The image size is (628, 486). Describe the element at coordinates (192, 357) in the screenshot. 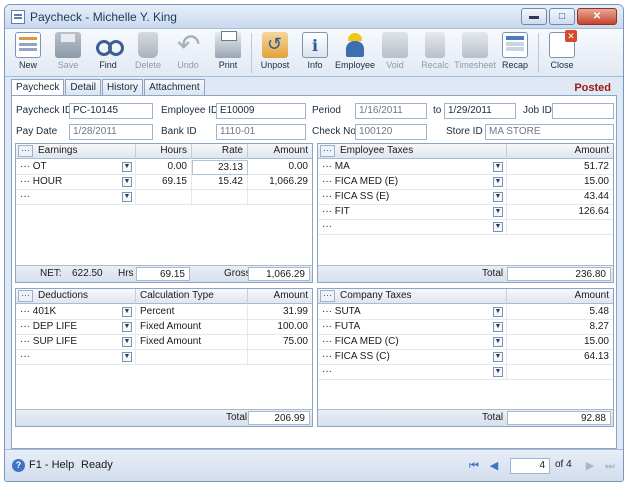

I see `deduction-calc` at that location.